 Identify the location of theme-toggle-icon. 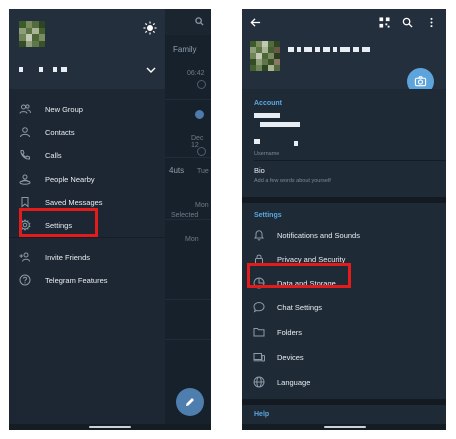
(150, 28).